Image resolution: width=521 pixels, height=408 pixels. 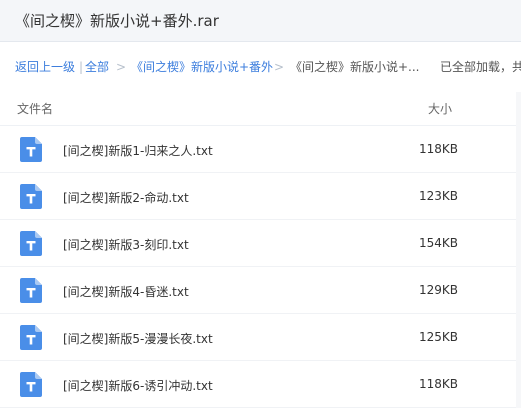 What do you see at coordinates (97, 67) in the screenshot?
I see `breadcrumb-all-link: 全部` at bounding box center [97, 67].